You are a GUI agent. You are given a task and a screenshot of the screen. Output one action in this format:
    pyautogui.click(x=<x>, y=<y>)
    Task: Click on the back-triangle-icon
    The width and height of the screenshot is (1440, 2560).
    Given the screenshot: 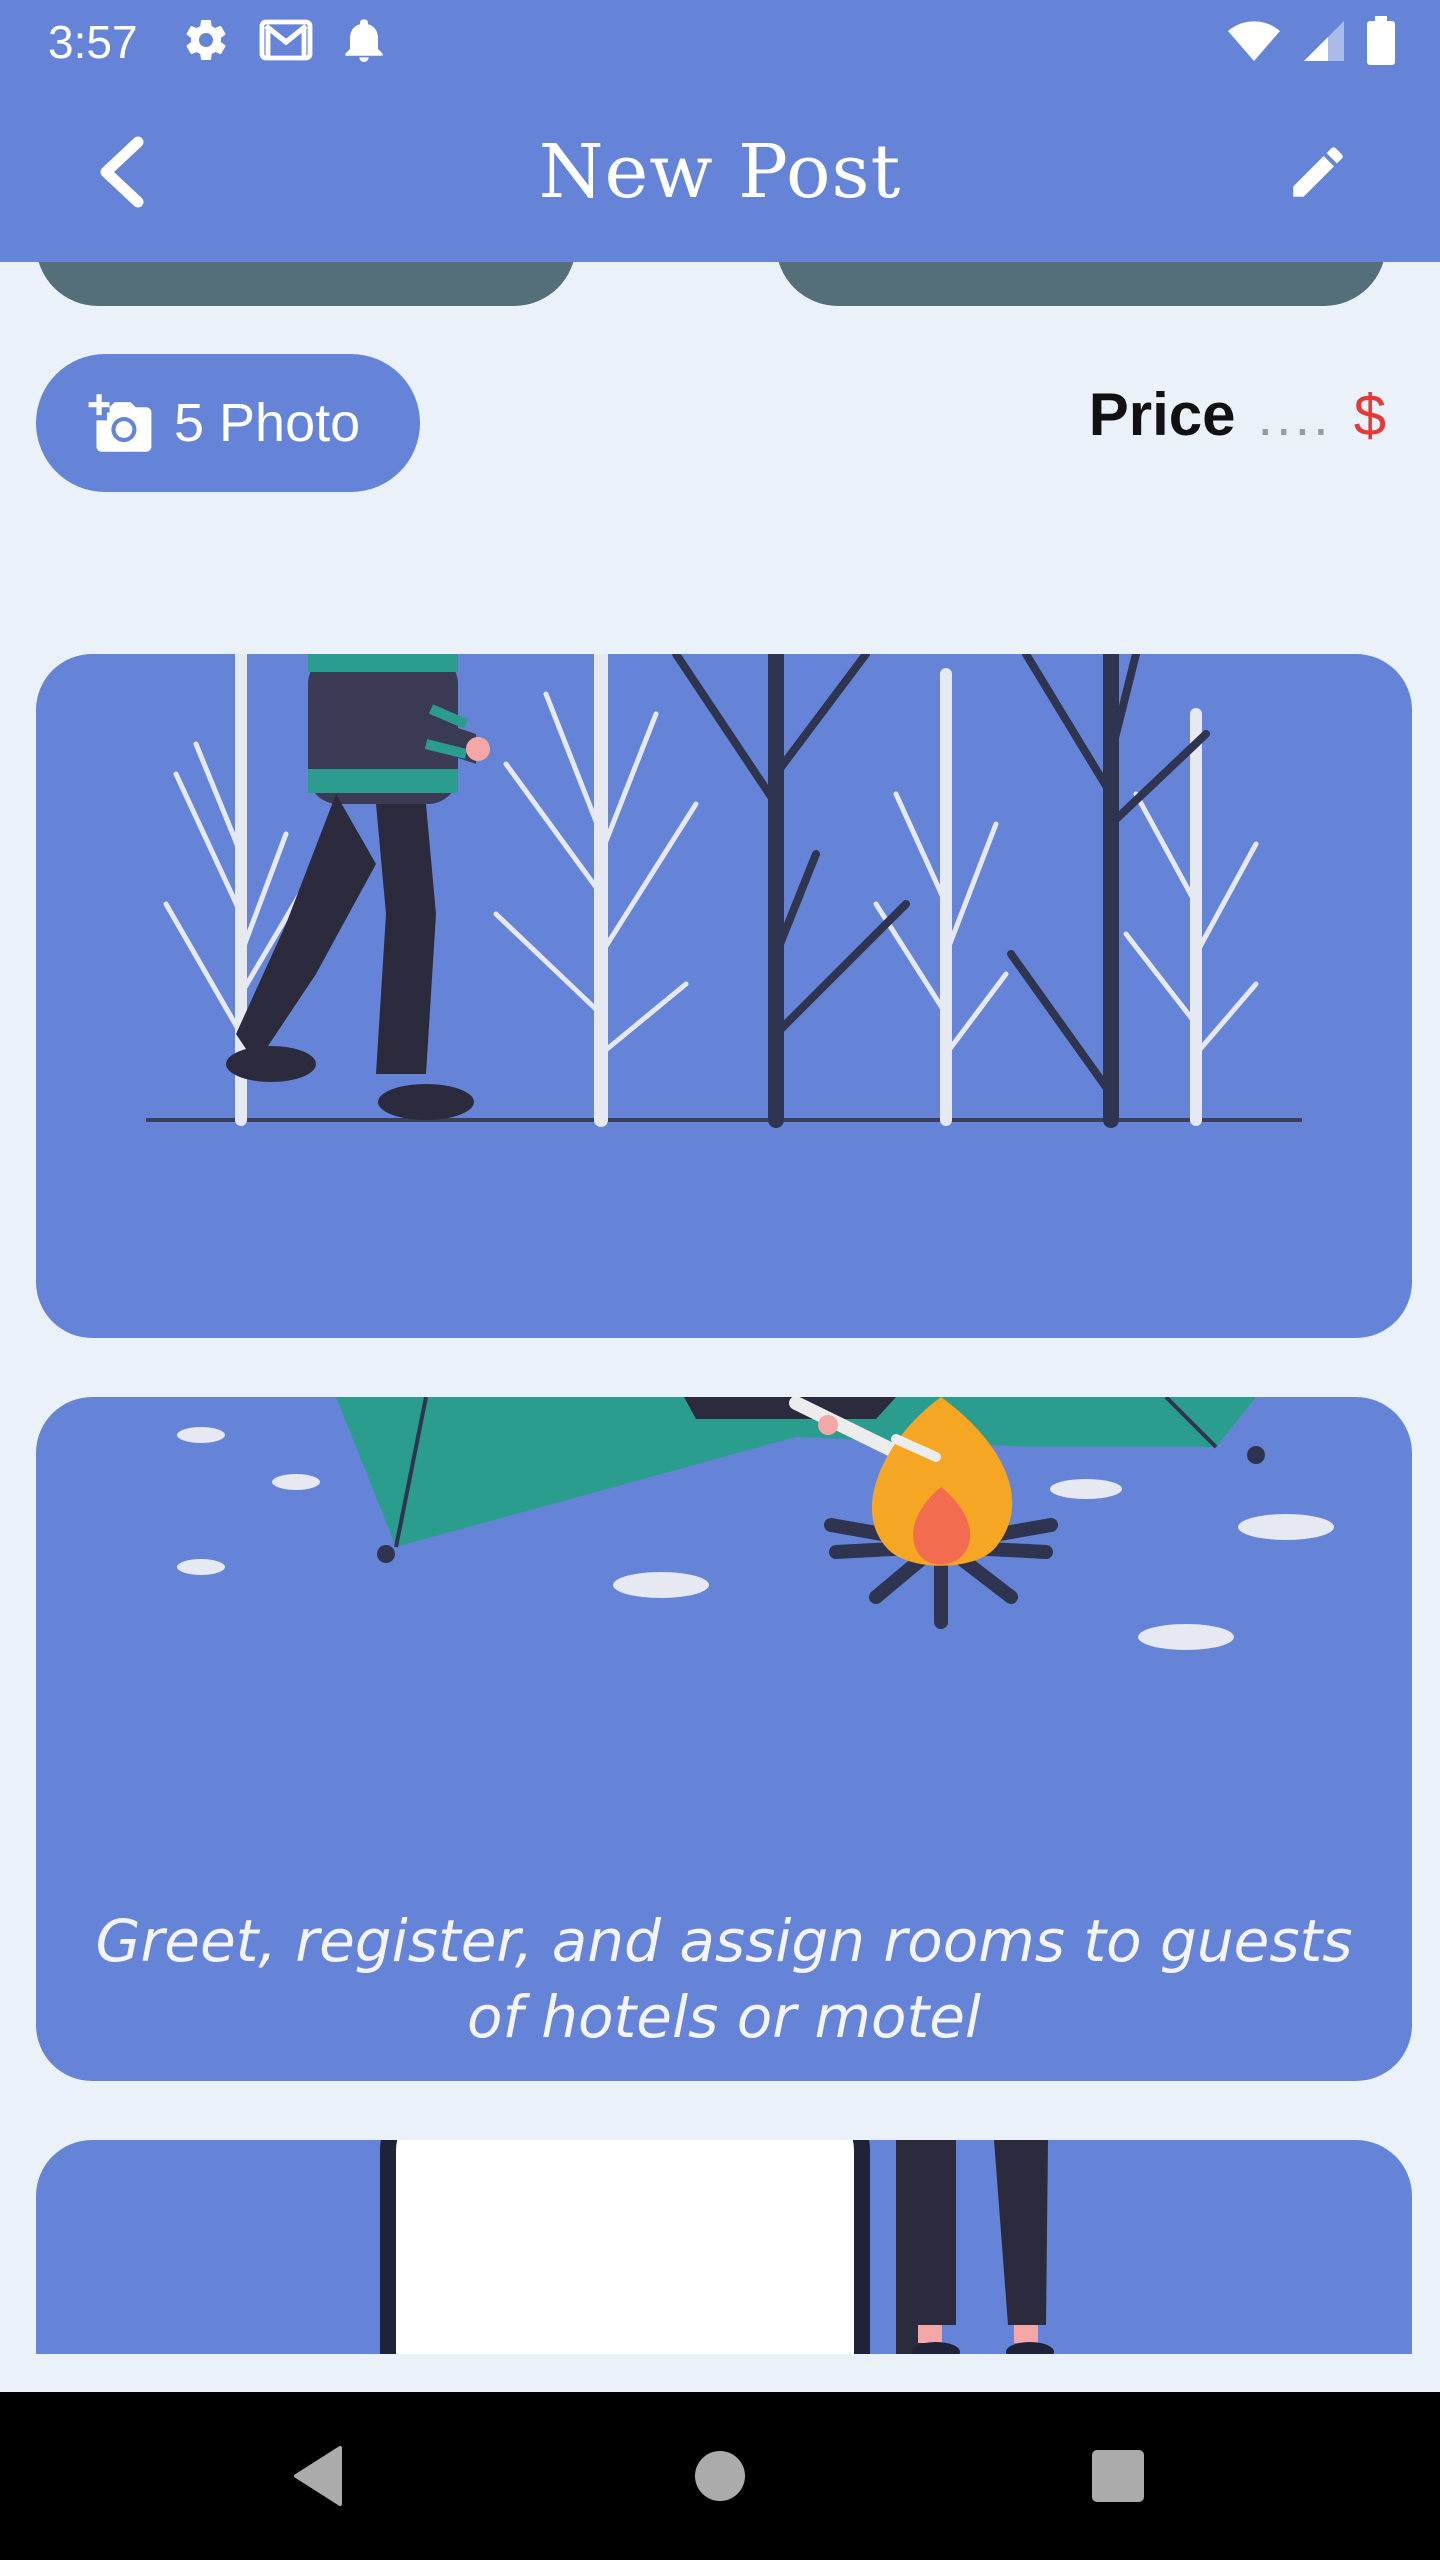 What is the action you would take?
    pyautogui.click(x=318, y=2476)
    